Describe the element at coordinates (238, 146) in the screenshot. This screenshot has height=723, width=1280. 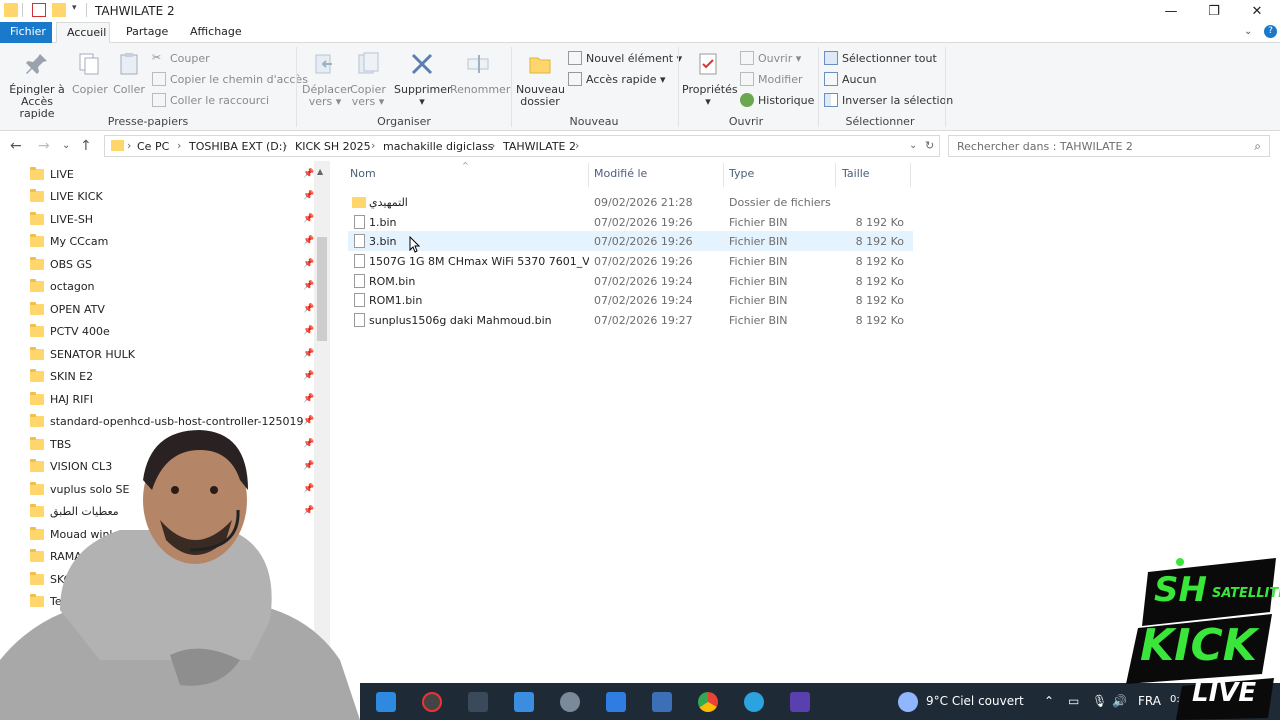
I see `breadcrumb-toshiba: TOSHIBA EXT (D:)` at that location.